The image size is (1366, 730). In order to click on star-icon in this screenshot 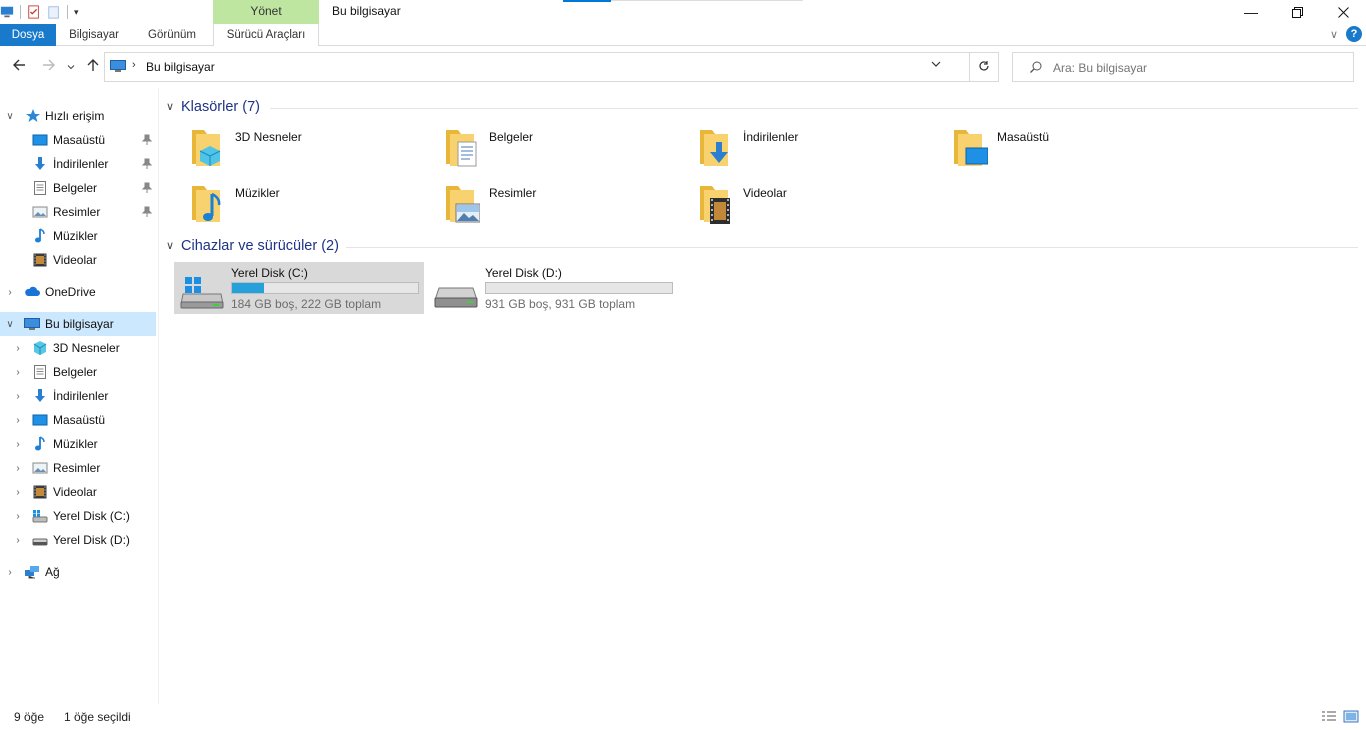, I will do `click(33, 115)`.